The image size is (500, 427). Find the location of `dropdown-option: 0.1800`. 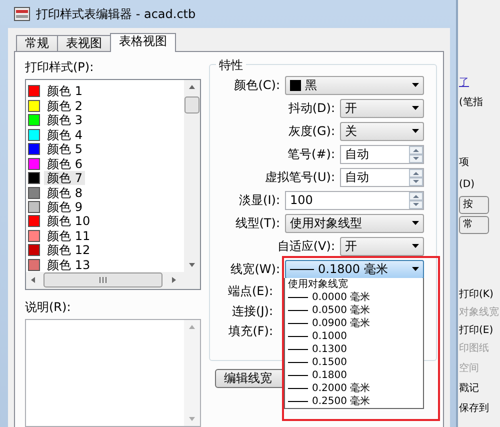

dropdown-option: 0.1800 is located at coordinates (329, 375).